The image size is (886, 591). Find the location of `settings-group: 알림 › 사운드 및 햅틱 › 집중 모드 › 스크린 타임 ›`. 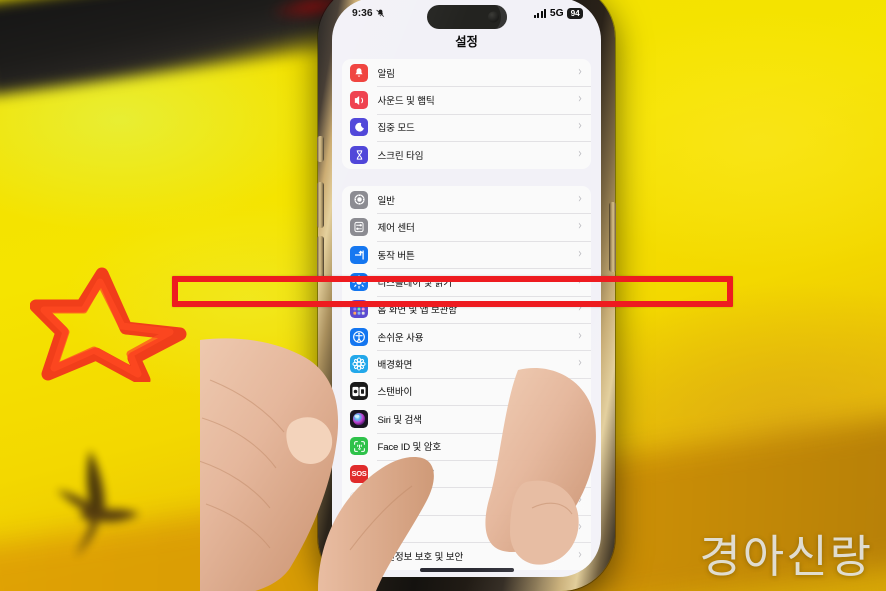

settings-group: 알림 › 사운드 및 햅틱 › 집중 모드 › 스크린 타임 › is located at coordinates (466, 114).